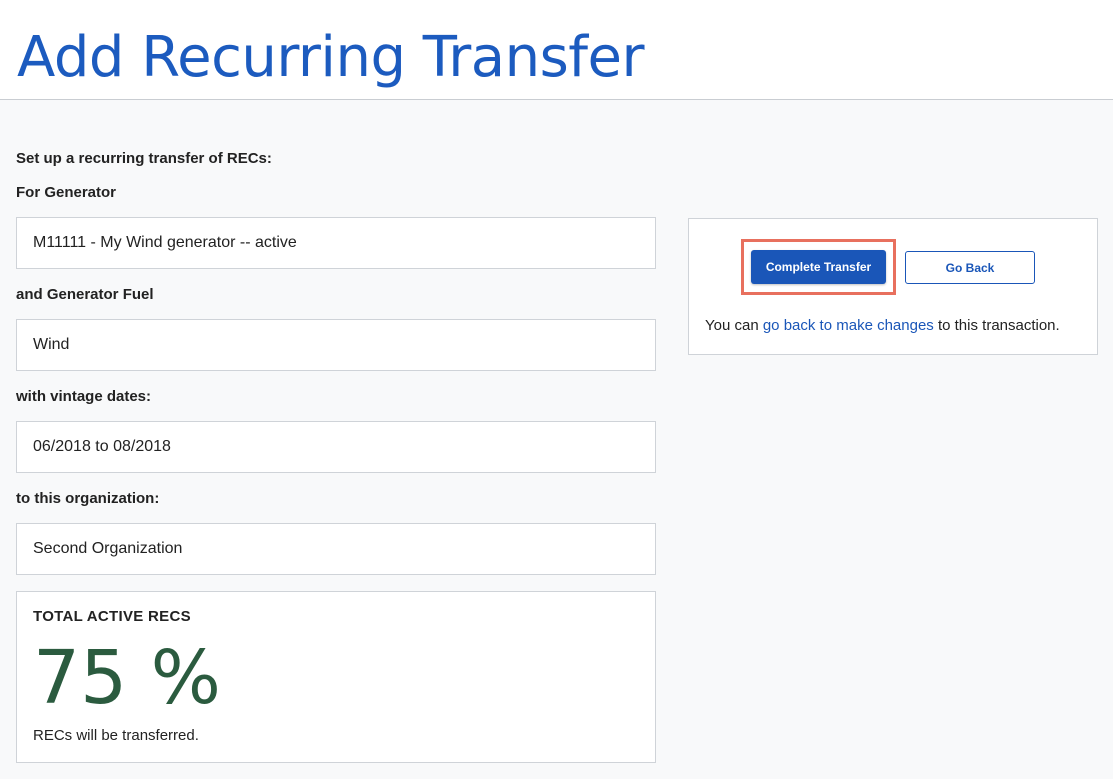  Describe the element at coordinates (336, 447) in the screenshot. I see `vintage-field: 06/2018 to 08/2018` at that location.